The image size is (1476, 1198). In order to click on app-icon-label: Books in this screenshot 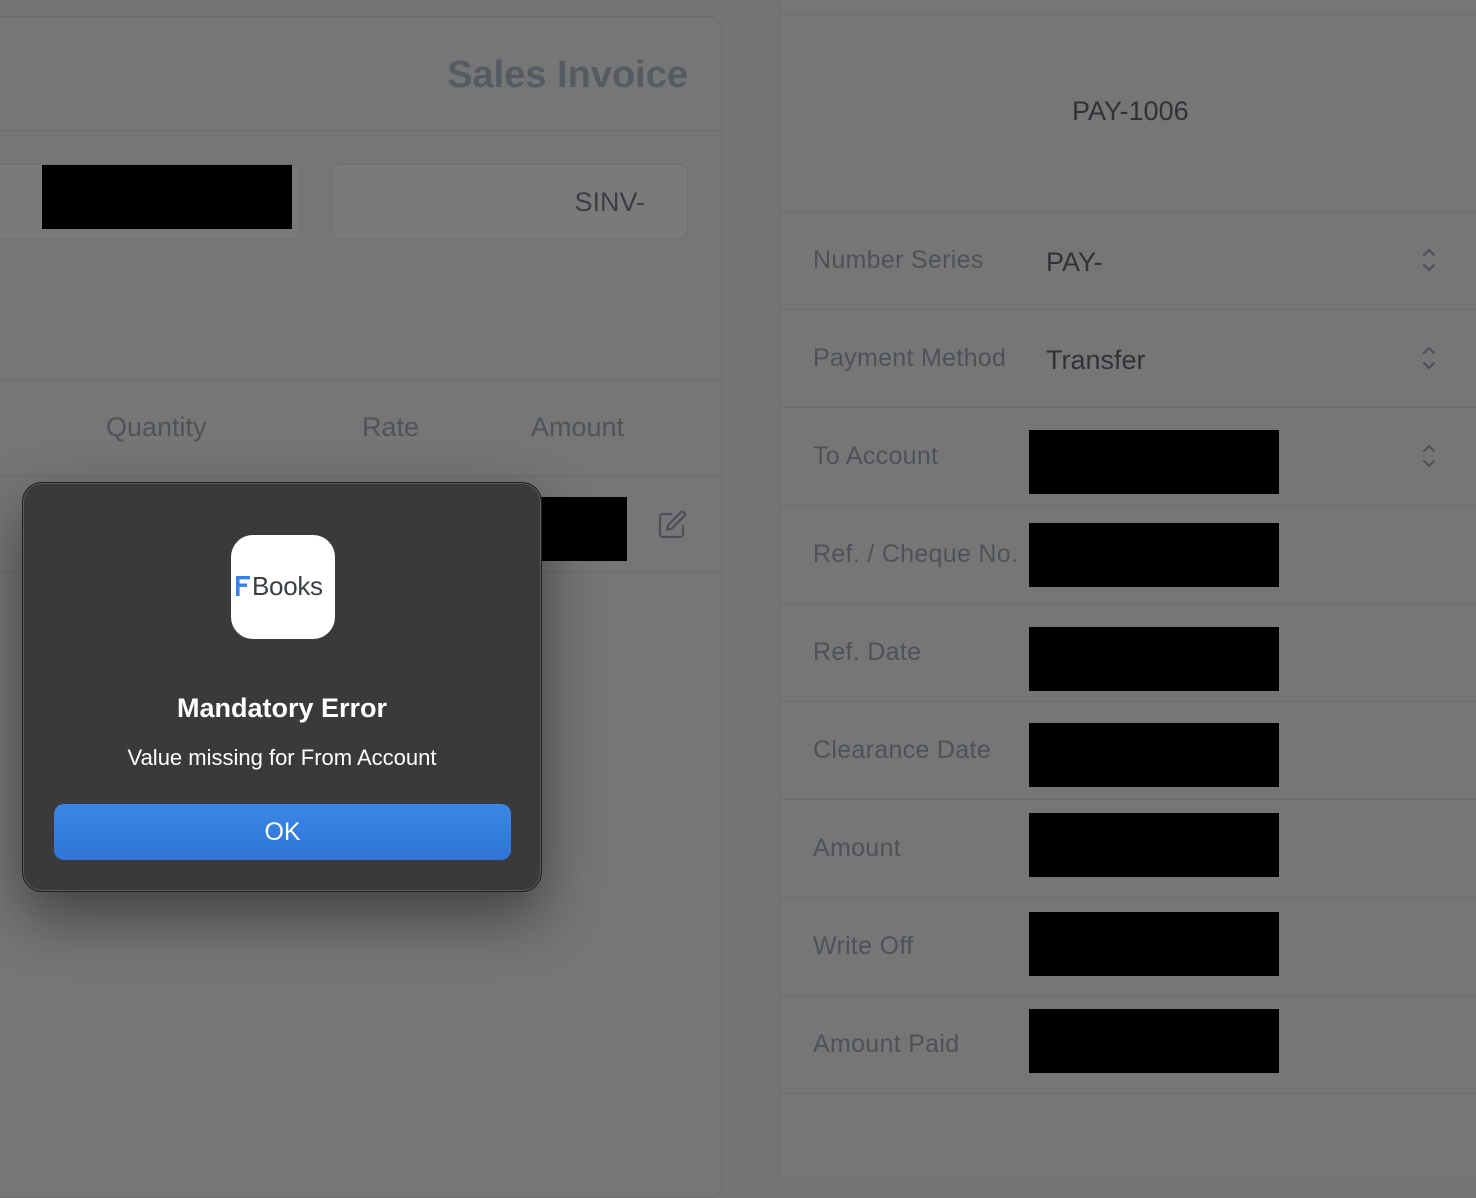, I will do `click(287, 586)`.